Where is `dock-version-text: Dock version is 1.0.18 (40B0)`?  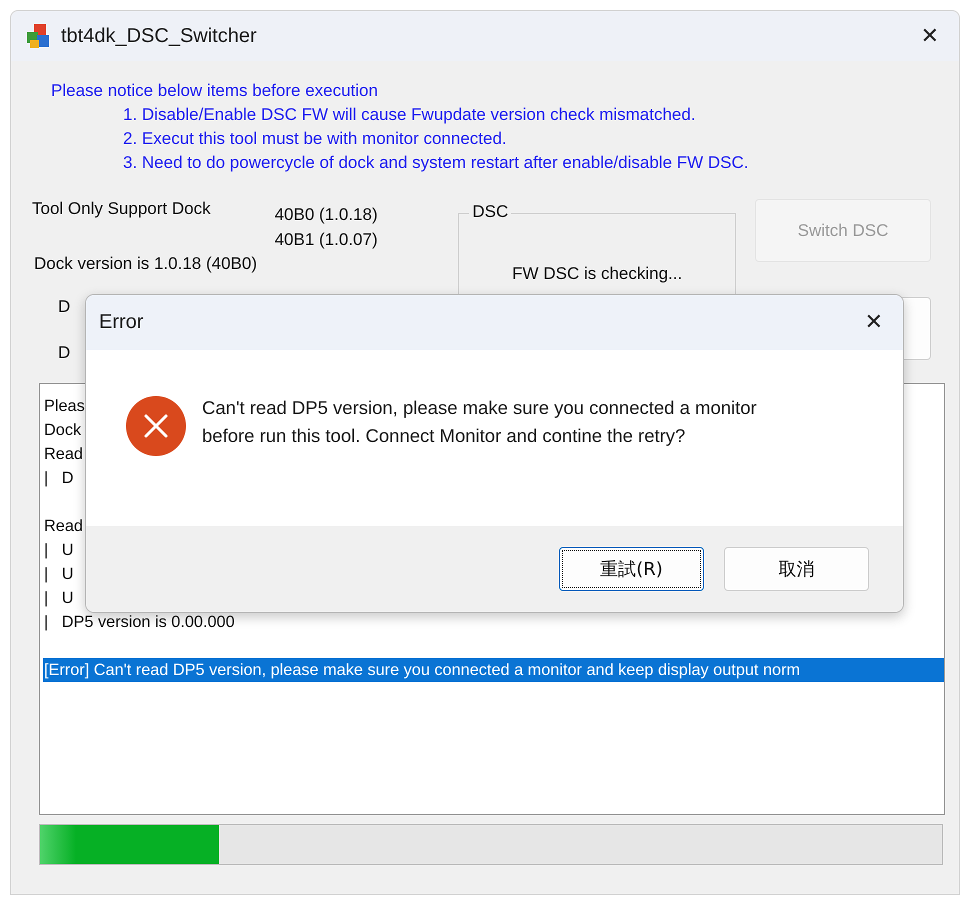
dock-version-text: Dock version is 1.0.18 (40B0) is located at coordinates (146, 264).